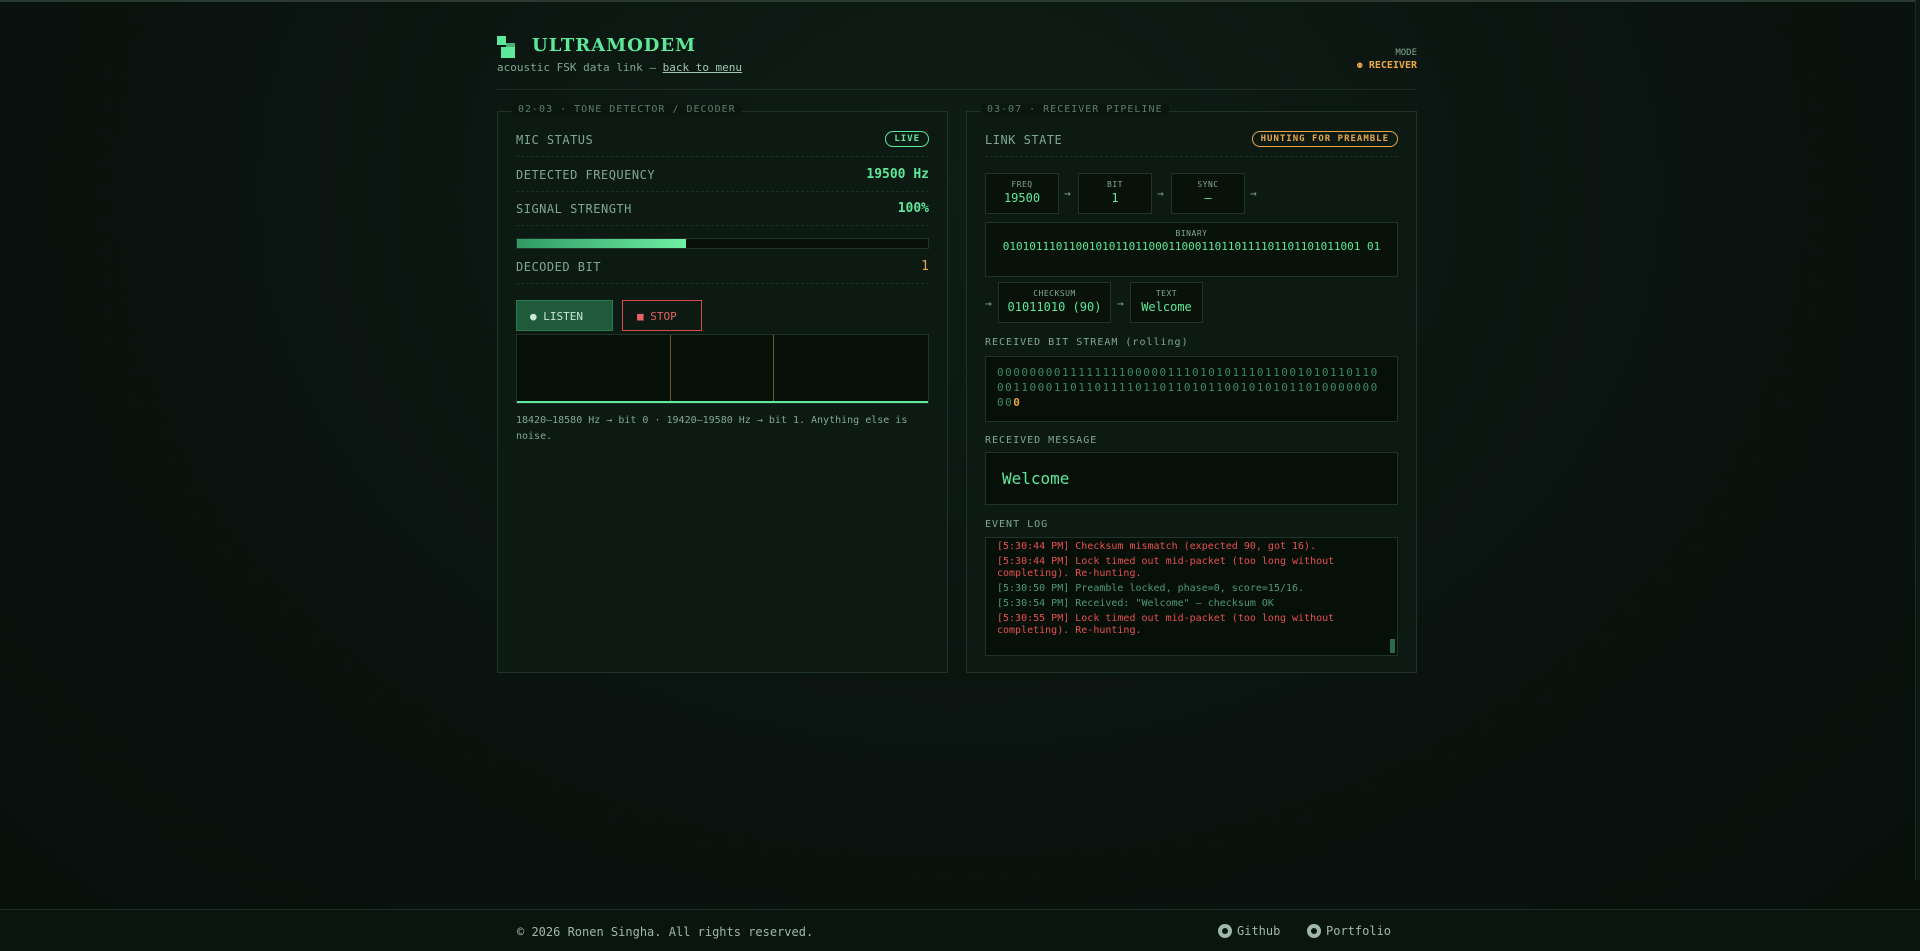 This screenshot has height=951, width=1920. I want to click on app-title: ULTRAMODEM, so click(614, 45).